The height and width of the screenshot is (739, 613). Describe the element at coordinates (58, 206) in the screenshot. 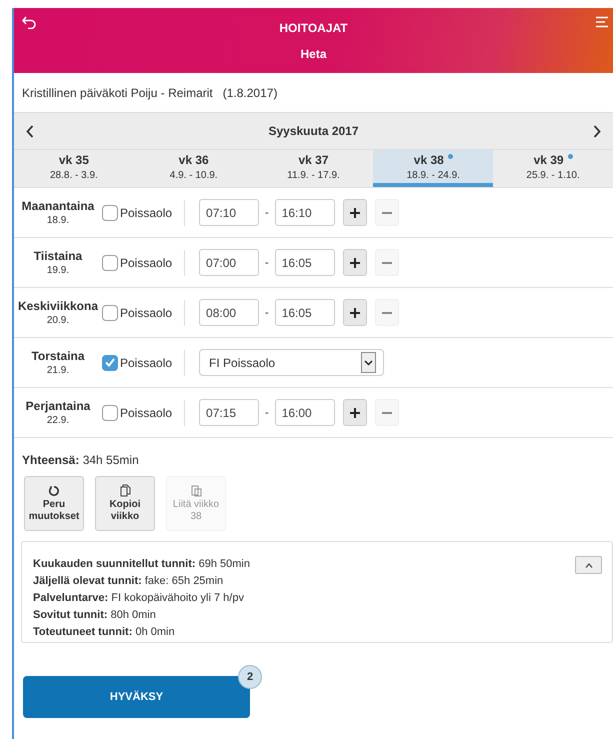

I see `day-name: Maanantaina` at that location.